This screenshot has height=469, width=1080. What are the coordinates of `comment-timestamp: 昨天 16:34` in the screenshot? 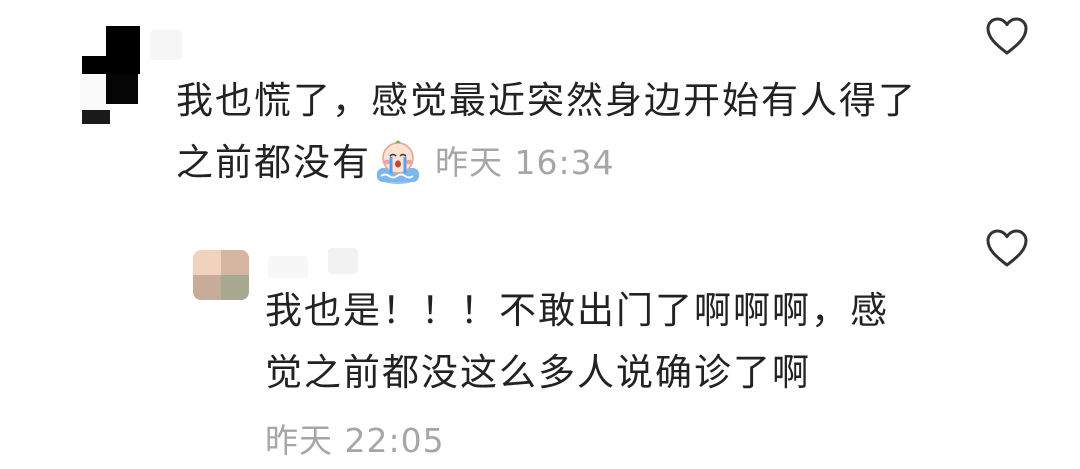 It's located at (525, 162).